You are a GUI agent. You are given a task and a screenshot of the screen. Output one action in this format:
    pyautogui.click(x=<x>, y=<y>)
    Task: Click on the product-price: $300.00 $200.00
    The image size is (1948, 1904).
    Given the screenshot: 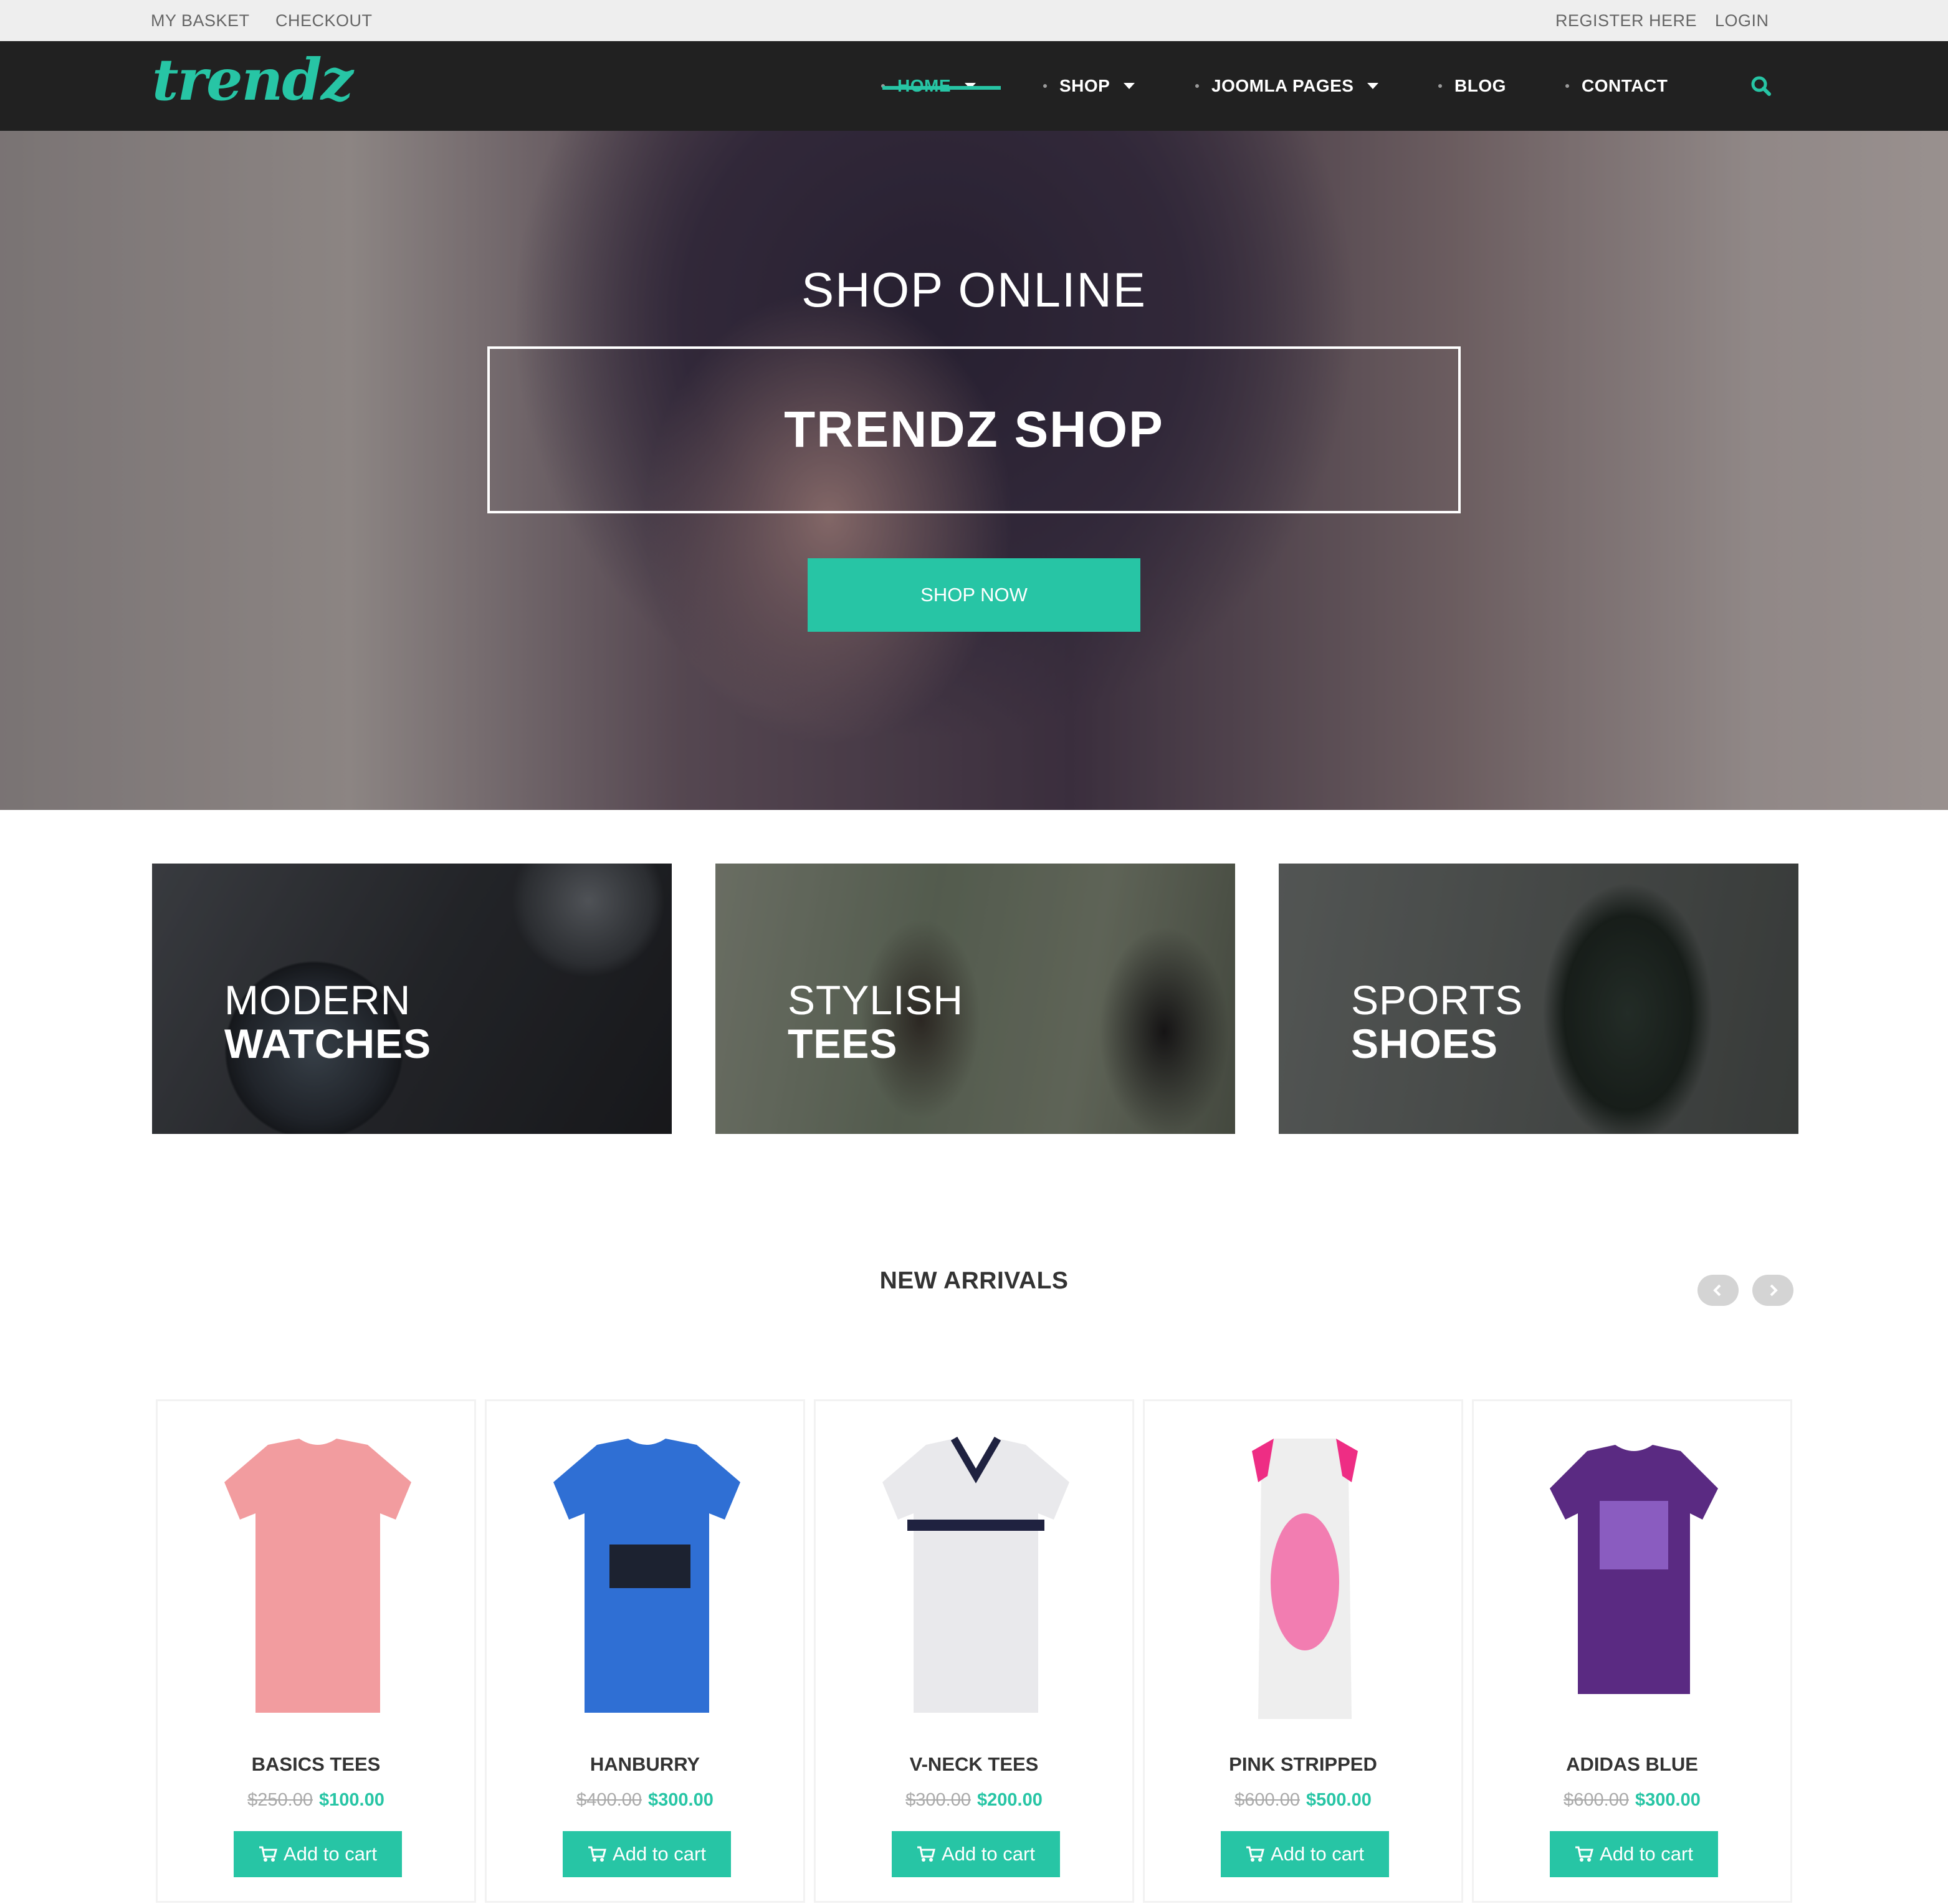 What is the action you would take?
    pyautogui.click(x=974, y=1801)
    